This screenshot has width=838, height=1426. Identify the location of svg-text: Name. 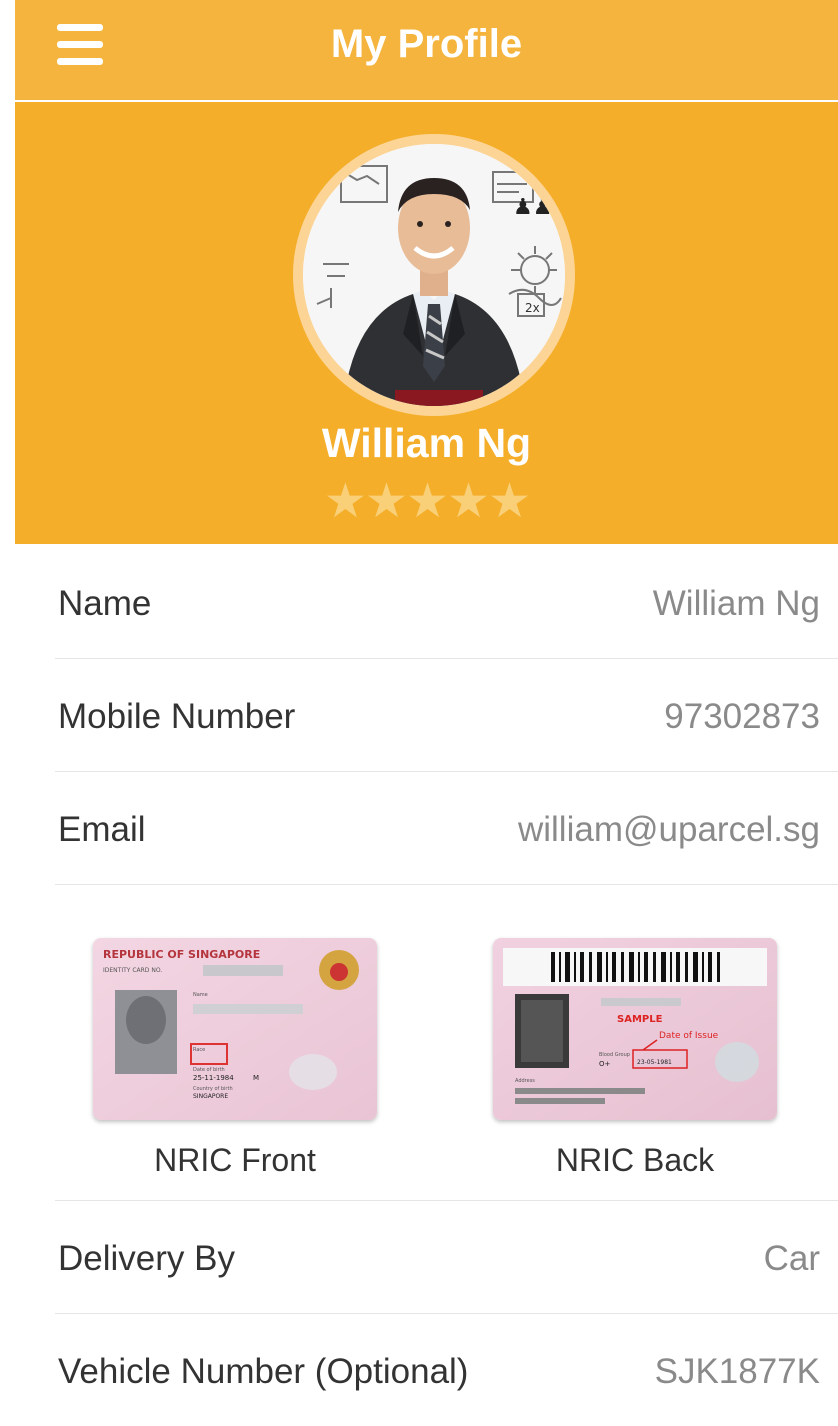
(200, 995).